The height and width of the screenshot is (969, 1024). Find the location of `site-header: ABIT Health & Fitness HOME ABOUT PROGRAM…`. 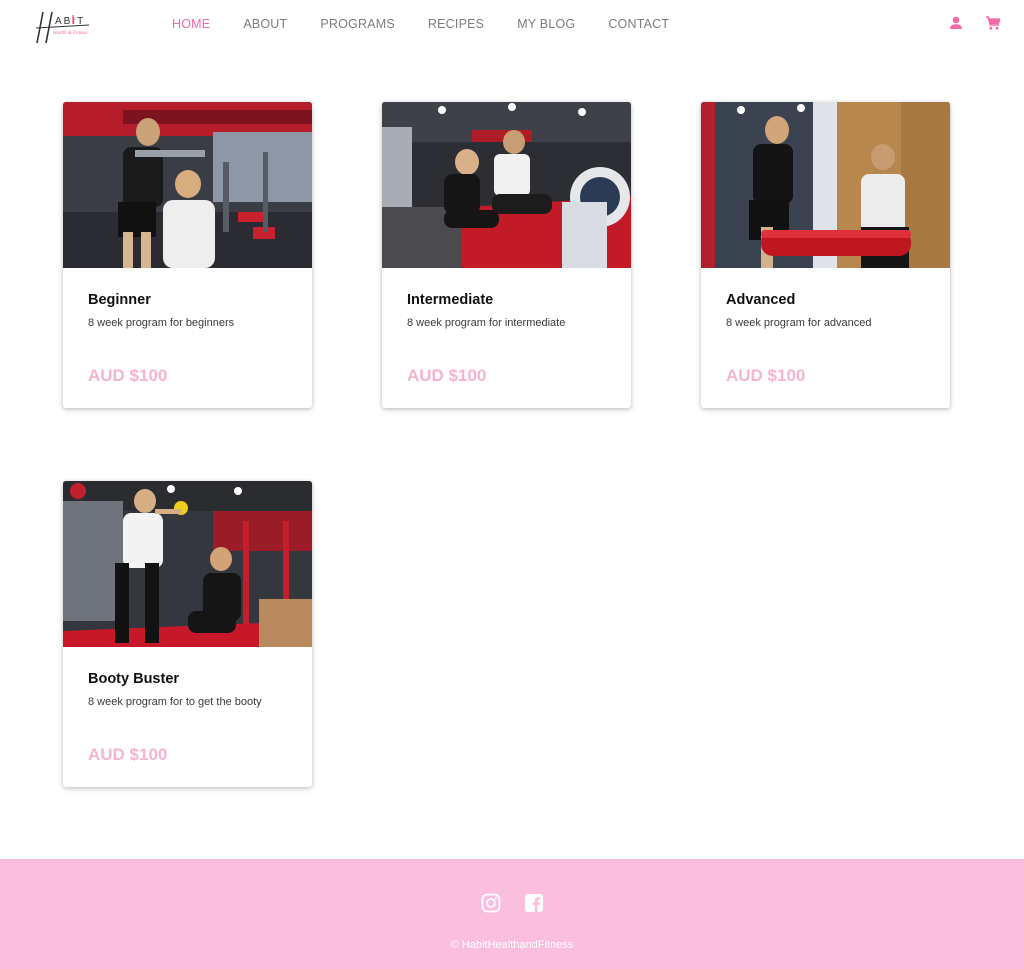

site-header: ABIT Health & Fitness HOME ABOUT PROGRAM… is located at coordinates (512, 24).